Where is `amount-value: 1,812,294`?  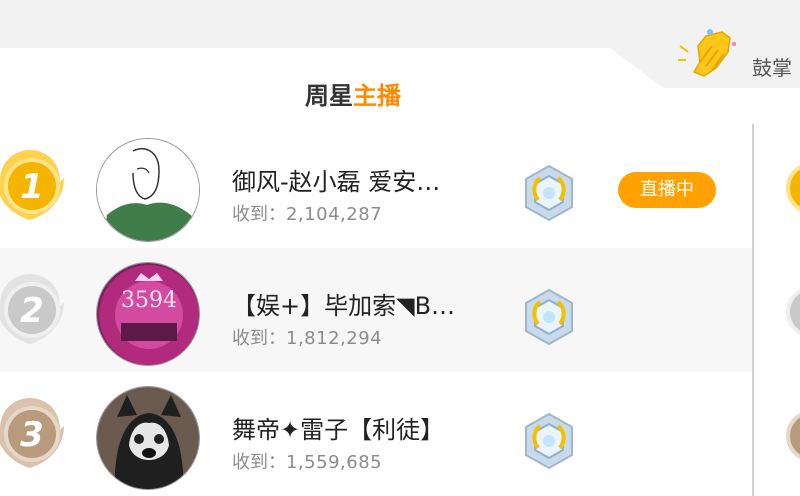 amount-value: 1,812,294 is located at coordinates (334, 338).